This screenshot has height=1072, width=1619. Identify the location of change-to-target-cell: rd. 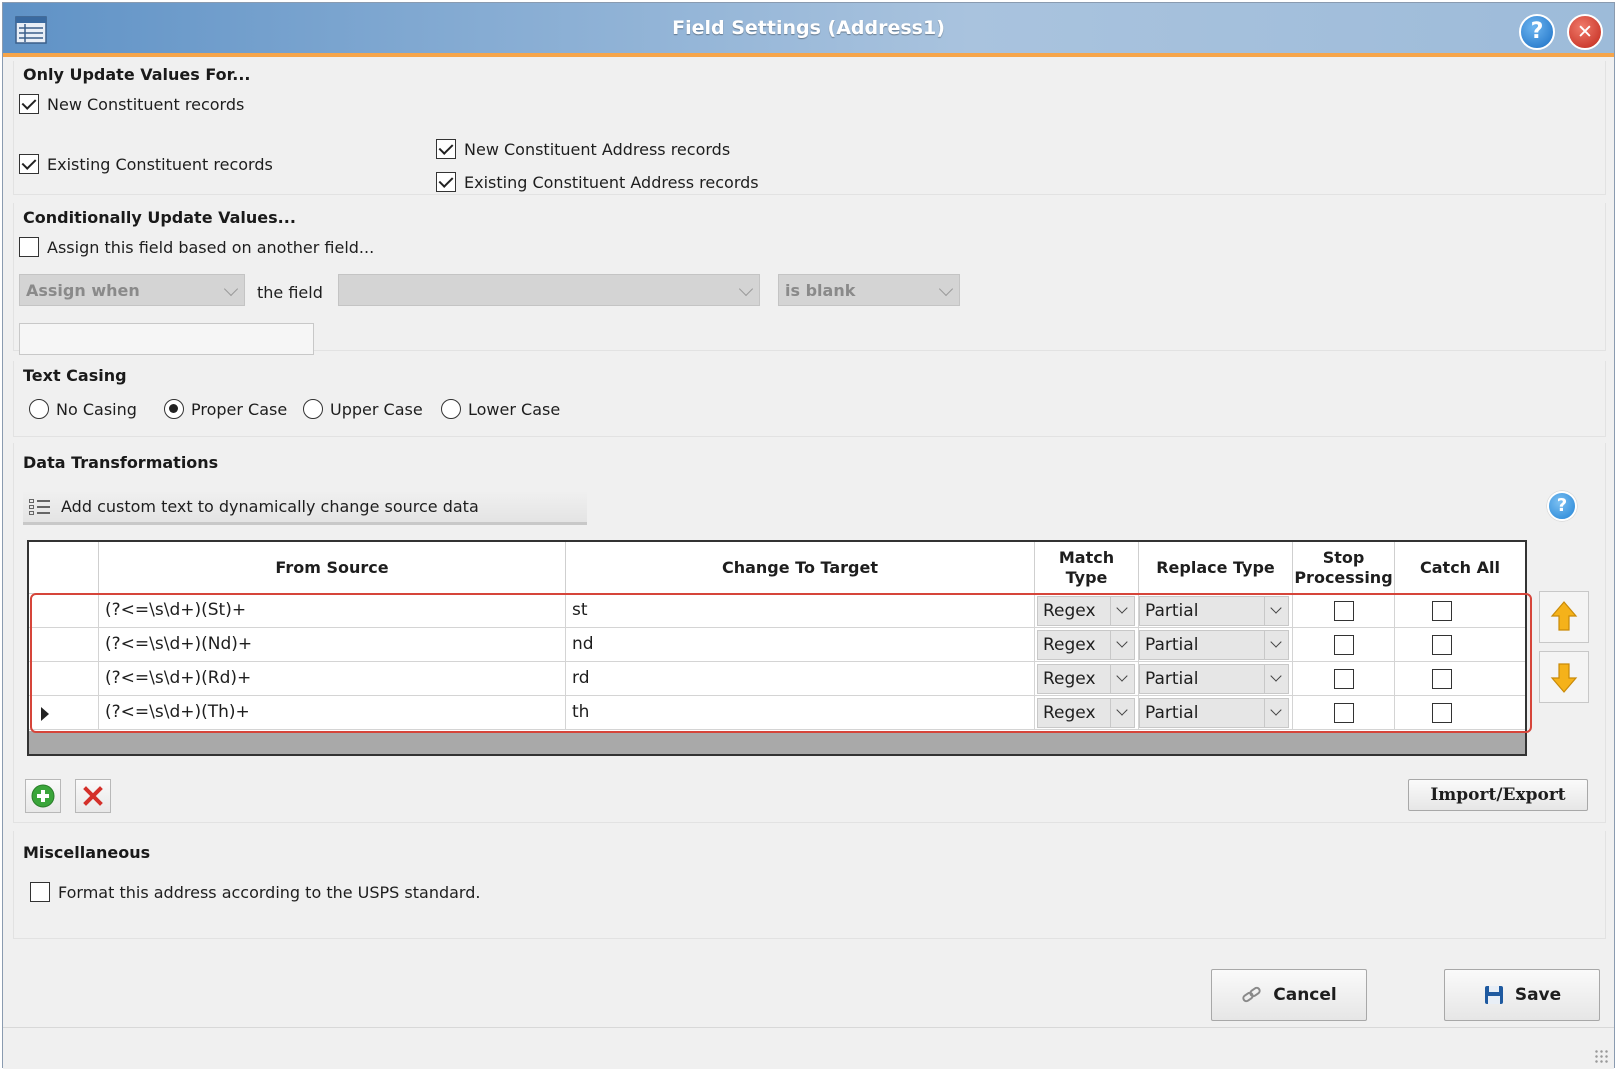
(800, 679).